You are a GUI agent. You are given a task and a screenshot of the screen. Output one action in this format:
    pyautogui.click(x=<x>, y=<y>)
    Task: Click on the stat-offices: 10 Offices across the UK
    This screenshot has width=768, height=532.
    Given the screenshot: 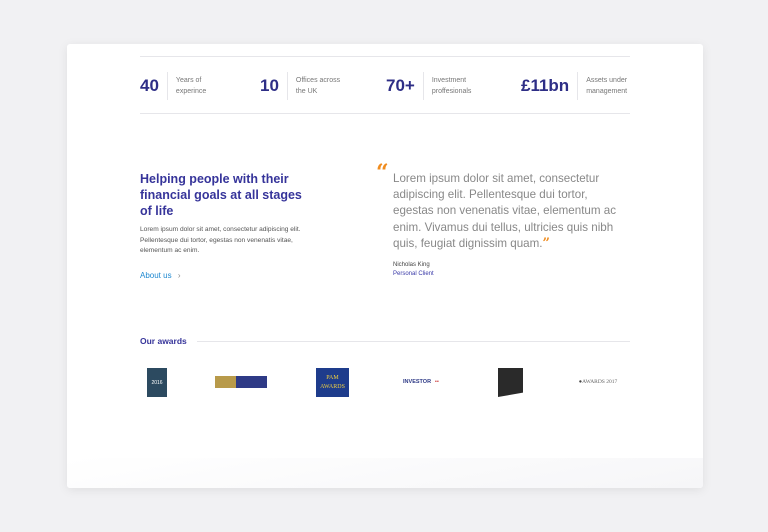 What is the action you would take?
    pyautogui.click(x=304, y=86)
    